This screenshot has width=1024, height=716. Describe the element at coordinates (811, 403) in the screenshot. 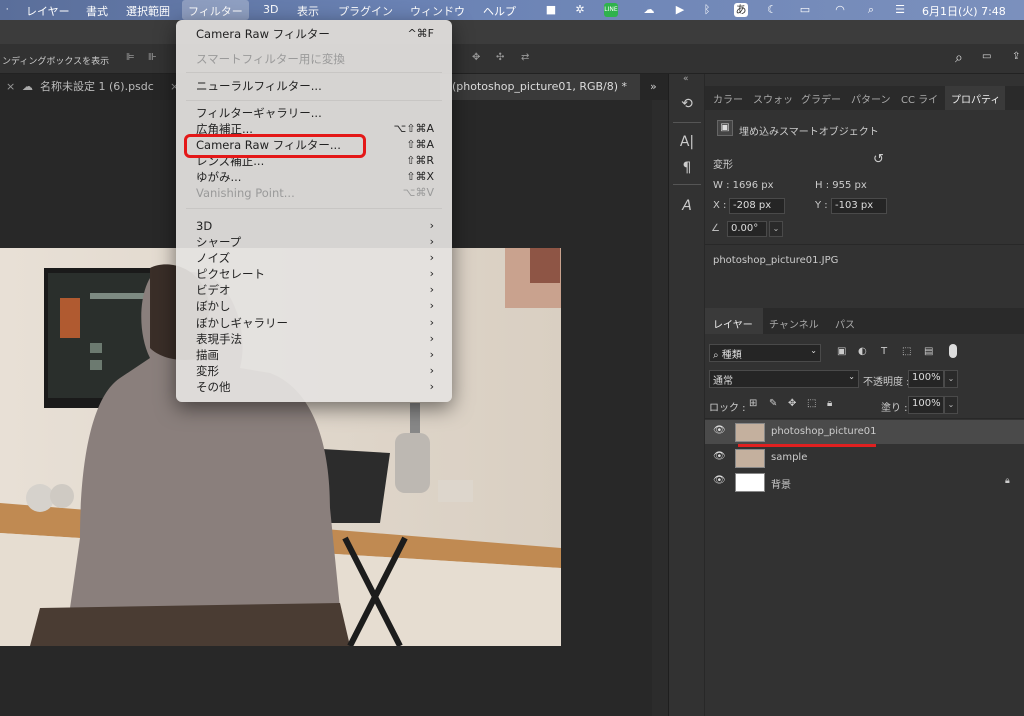

I see `lock-artboard-icon: ⬚` at that location.